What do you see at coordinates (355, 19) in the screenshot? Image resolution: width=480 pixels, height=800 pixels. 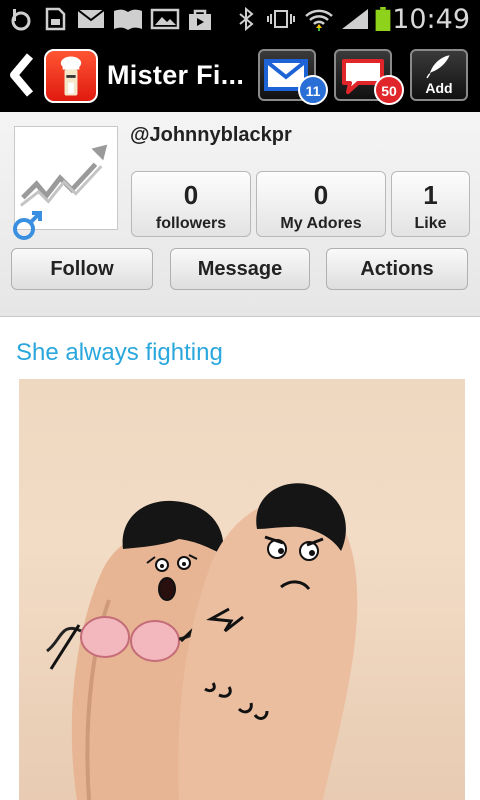 I see `signal-icon` at bounding box center [355, 19].